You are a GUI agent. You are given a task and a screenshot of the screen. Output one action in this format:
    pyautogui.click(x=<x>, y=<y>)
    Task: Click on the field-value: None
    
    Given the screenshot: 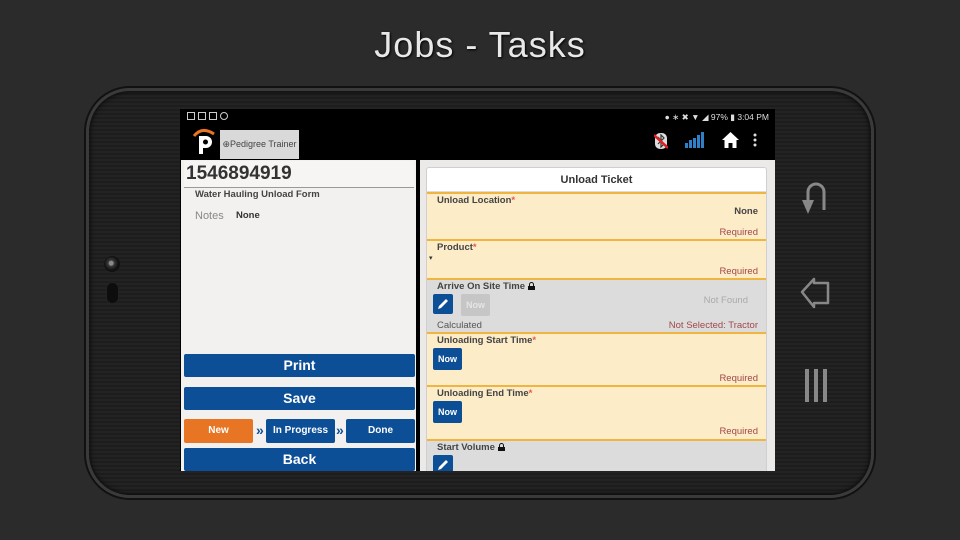 What is the action you would take?
    pyautogui.click(x=746, y=211)
    